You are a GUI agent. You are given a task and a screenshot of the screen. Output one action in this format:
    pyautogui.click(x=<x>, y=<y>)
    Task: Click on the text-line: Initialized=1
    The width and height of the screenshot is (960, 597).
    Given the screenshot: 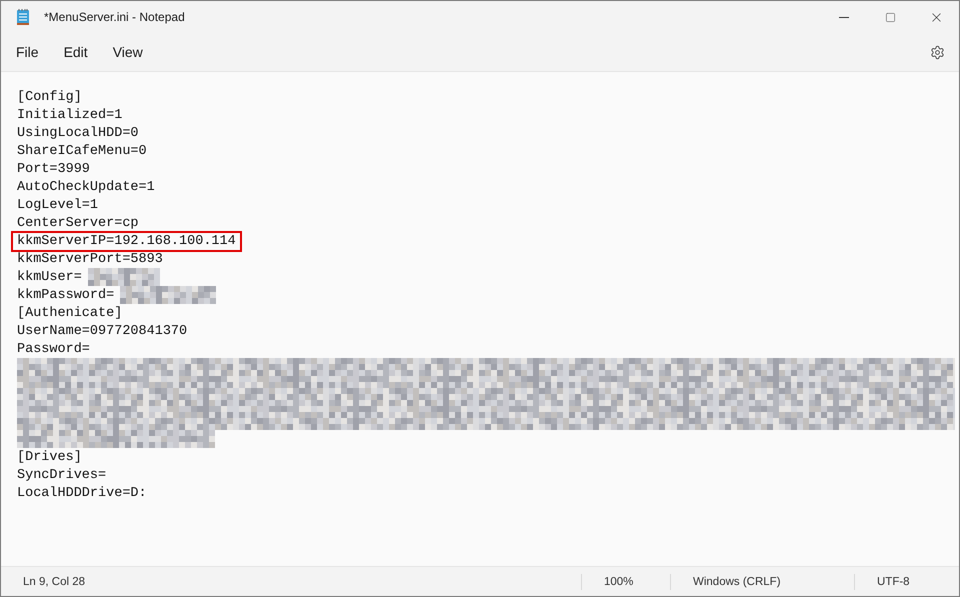 What is the action you would take?
    pyautogui.click(x=70, y=115)
    